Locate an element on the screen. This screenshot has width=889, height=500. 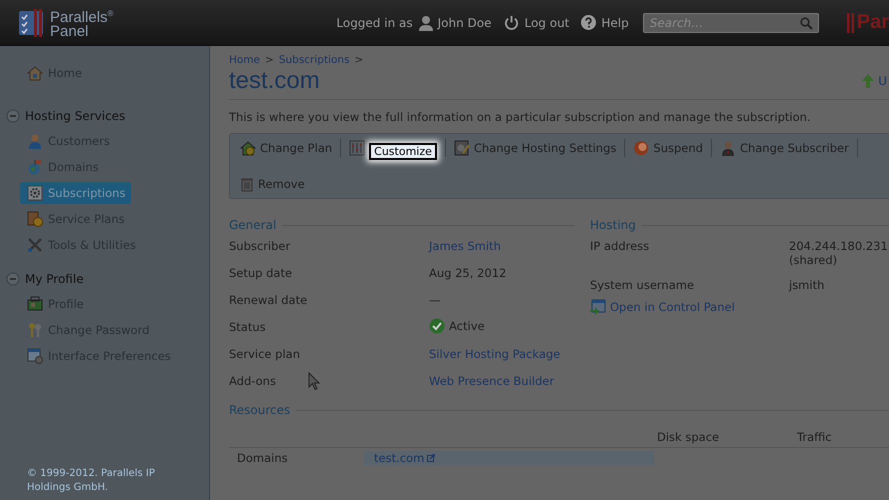
toolbar-action: Suspend is located at coordinates (668, 148).